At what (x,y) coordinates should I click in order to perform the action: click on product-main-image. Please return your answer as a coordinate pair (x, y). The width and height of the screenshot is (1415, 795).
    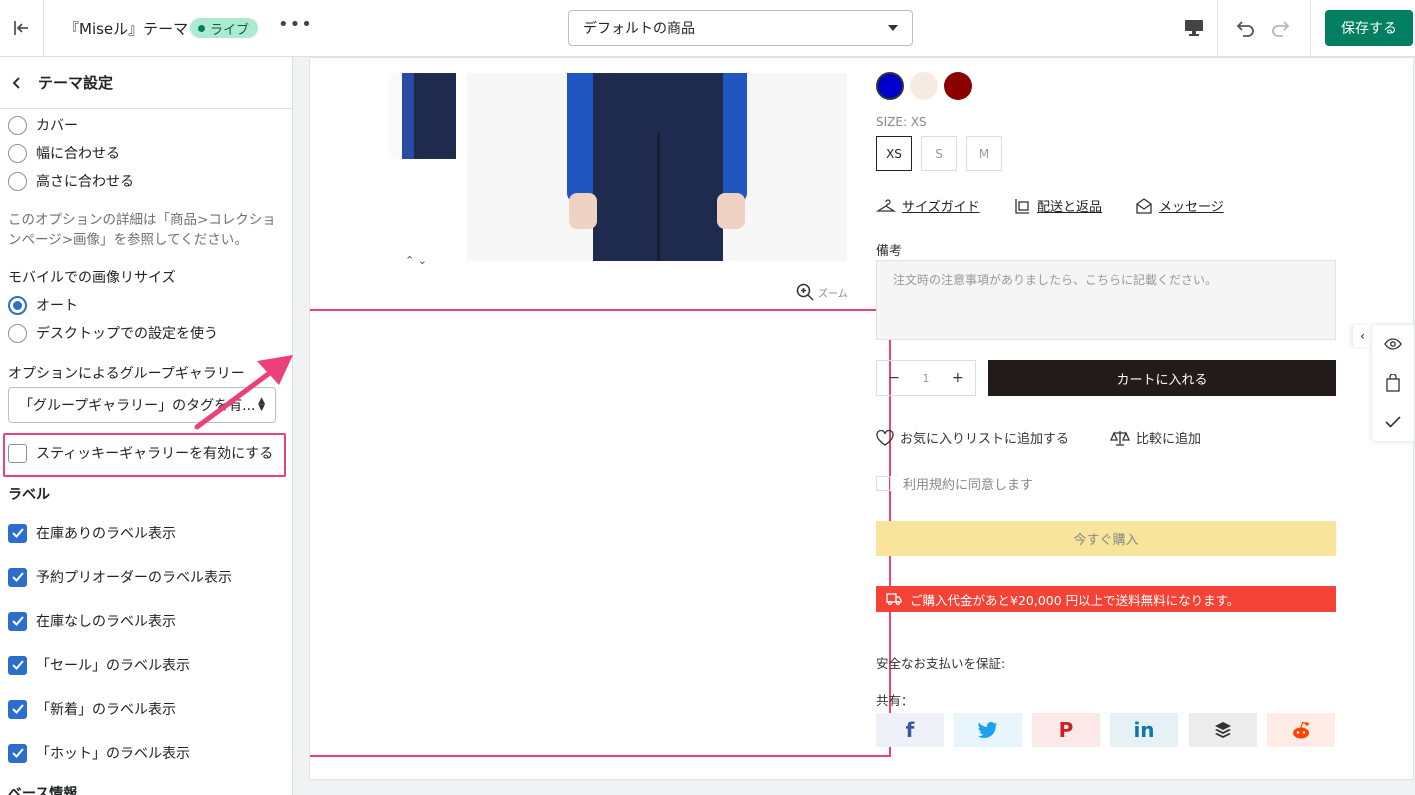
    Looking at the image, I should click on (657, 167).